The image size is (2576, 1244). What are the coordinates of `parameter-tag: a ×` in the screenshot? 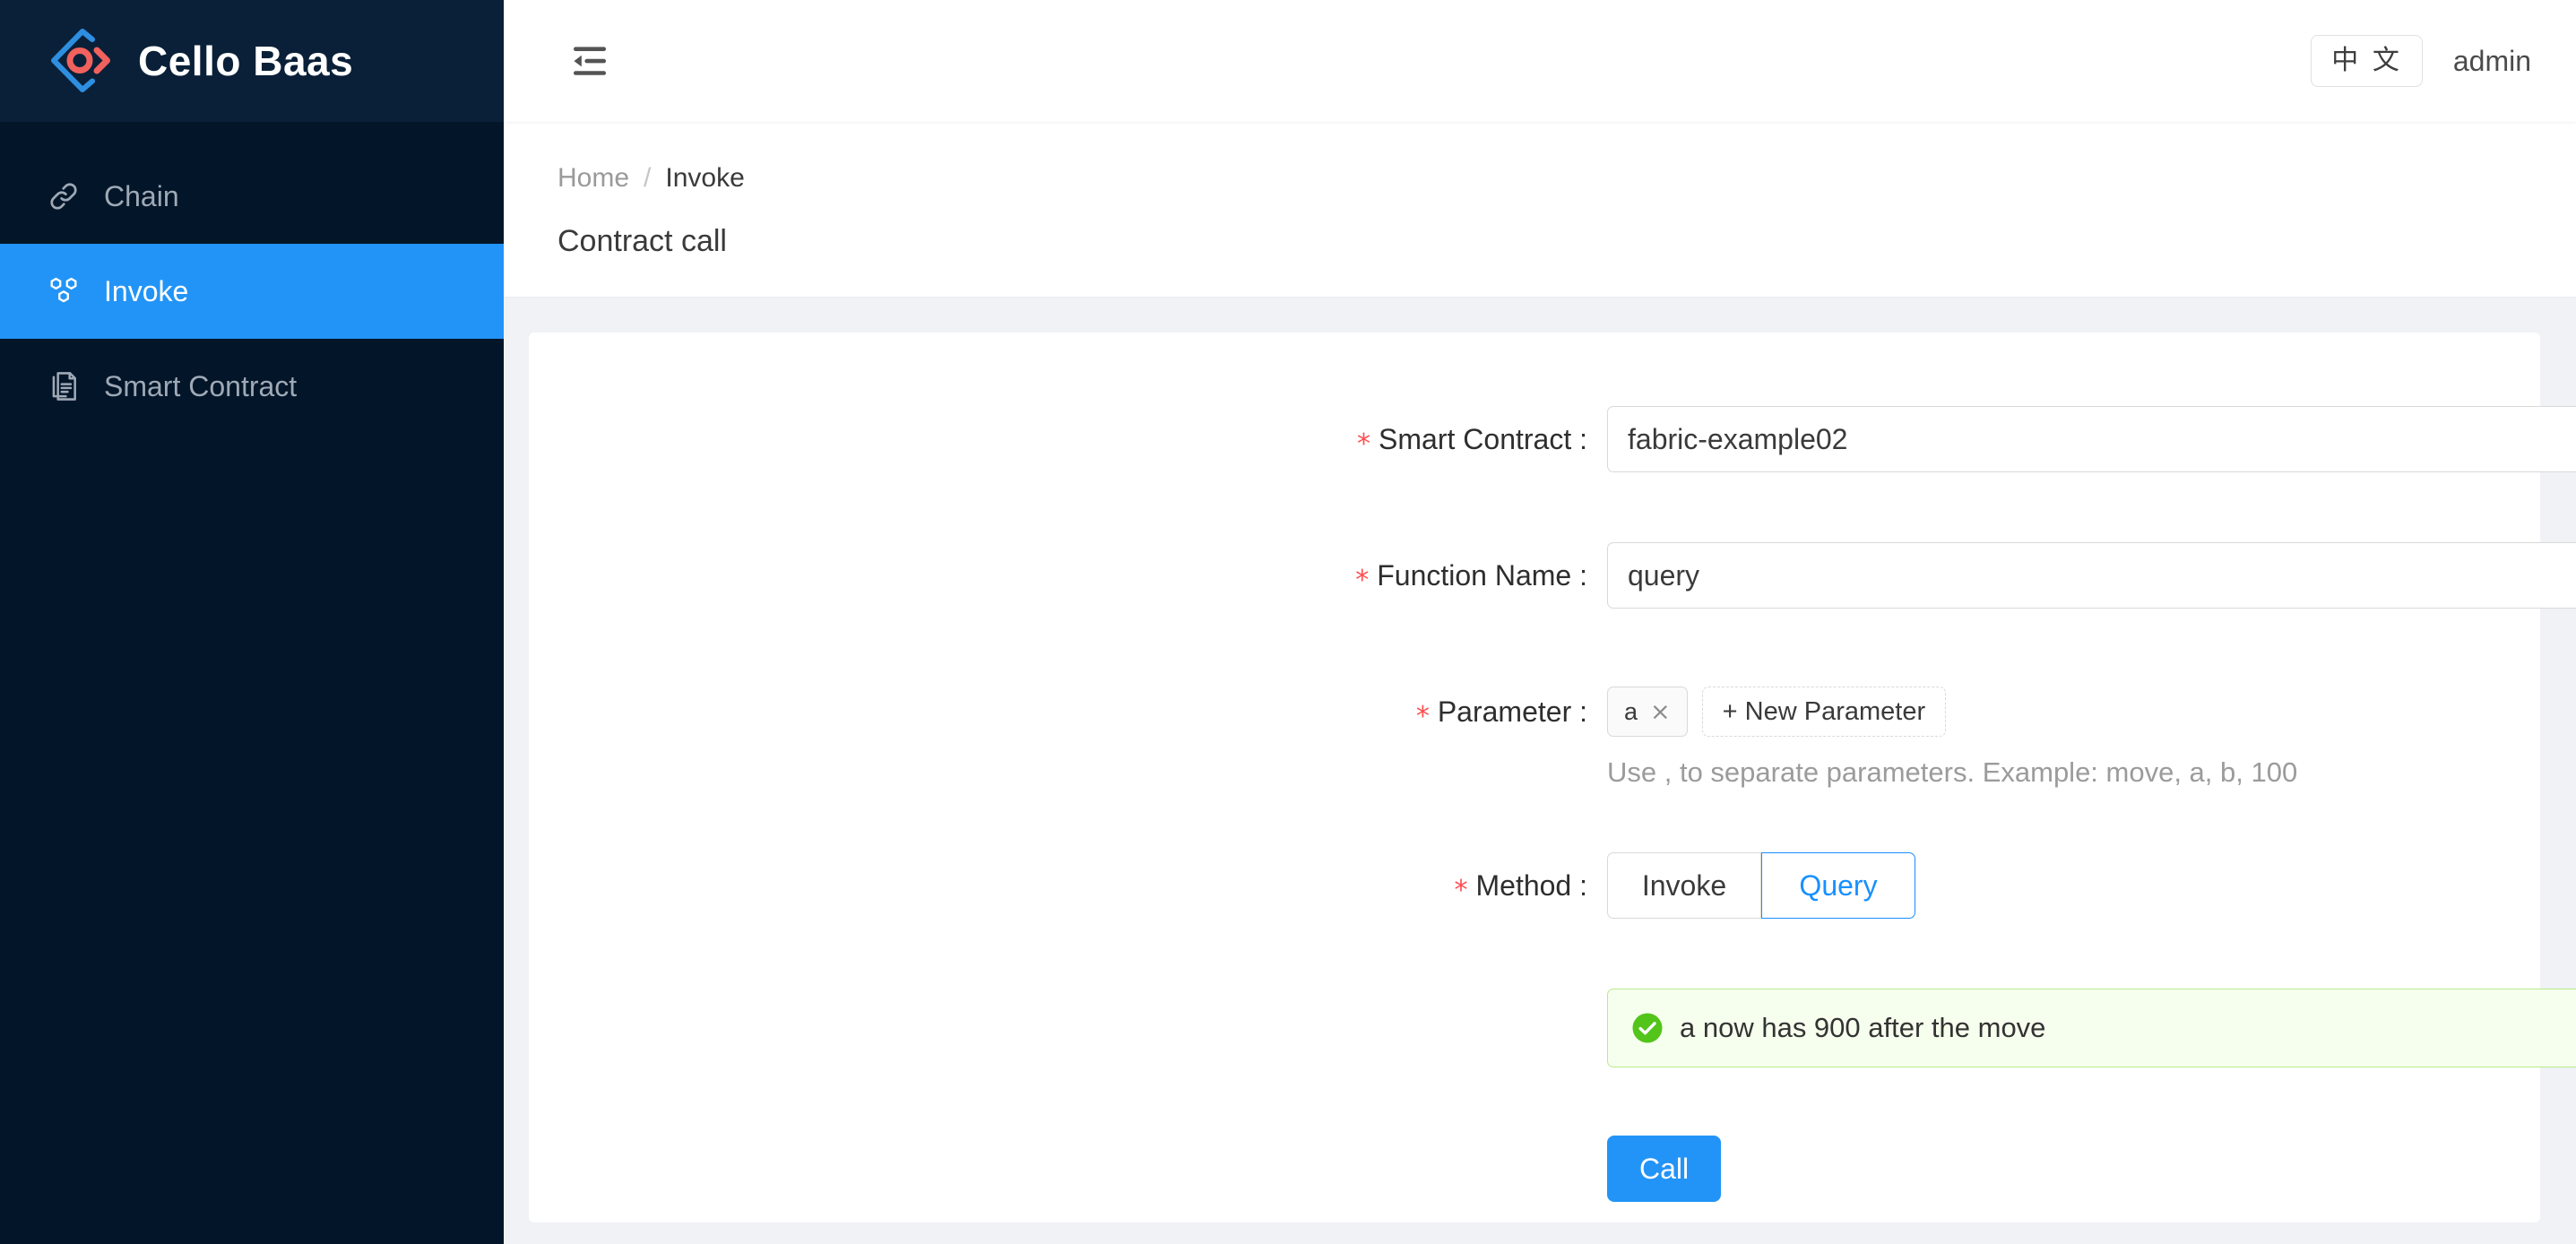 It's located at (1647, 712).